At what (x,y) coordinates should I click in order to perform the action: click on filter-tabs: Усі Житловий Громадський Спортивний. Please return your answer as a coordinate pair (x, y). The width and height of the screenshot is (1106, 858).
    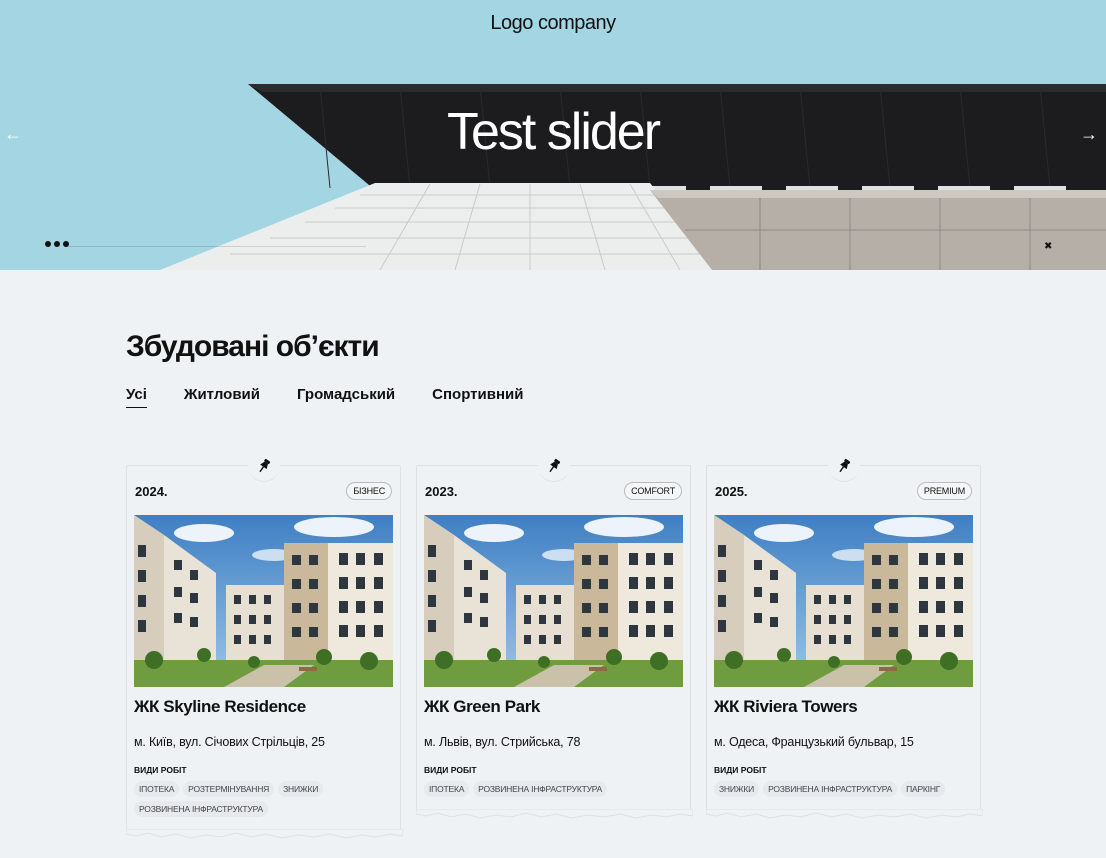
    Looking at the image, I should click on (324, 397).